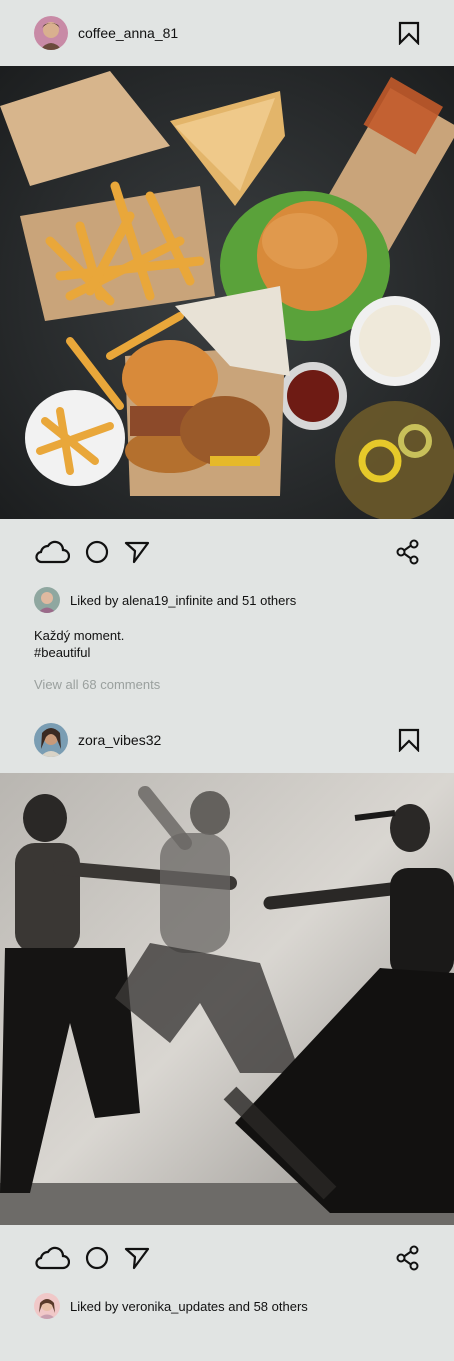 The image size is (454, 1361). Describe the element at coordinates (227, 638) in the screenshot. I see `post-caption: Každý moment. #beautiful` at that location.